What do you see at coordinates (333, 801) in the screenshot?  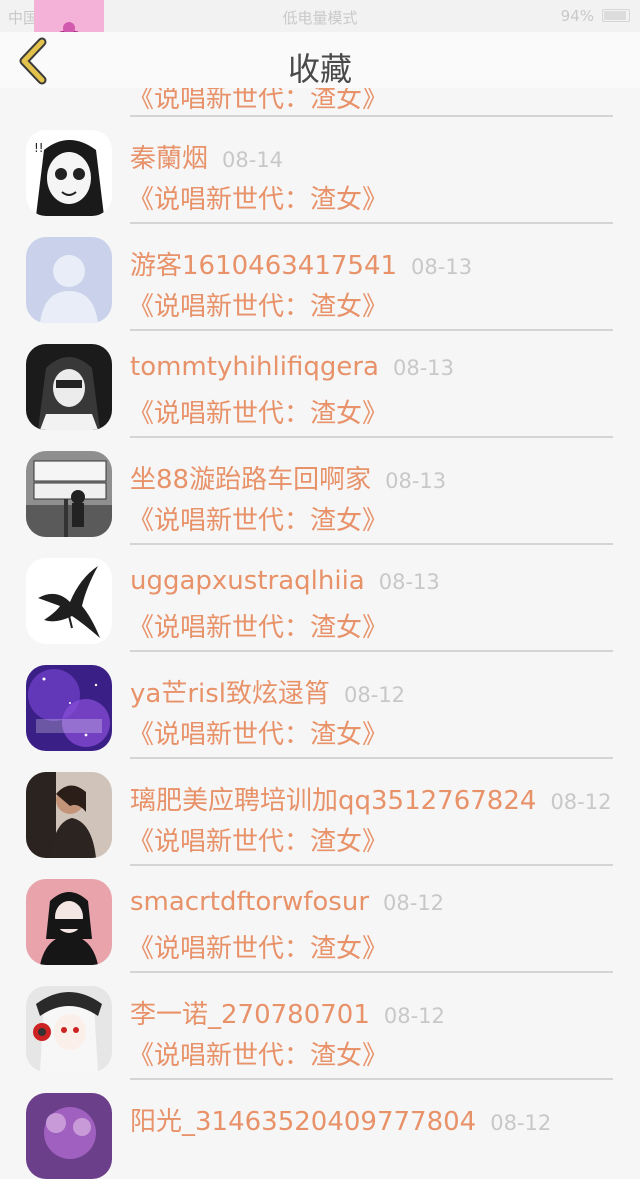 I see `user-name: 璃肥美应聘培训加qq3512767824` at bounding box center [333, 801].